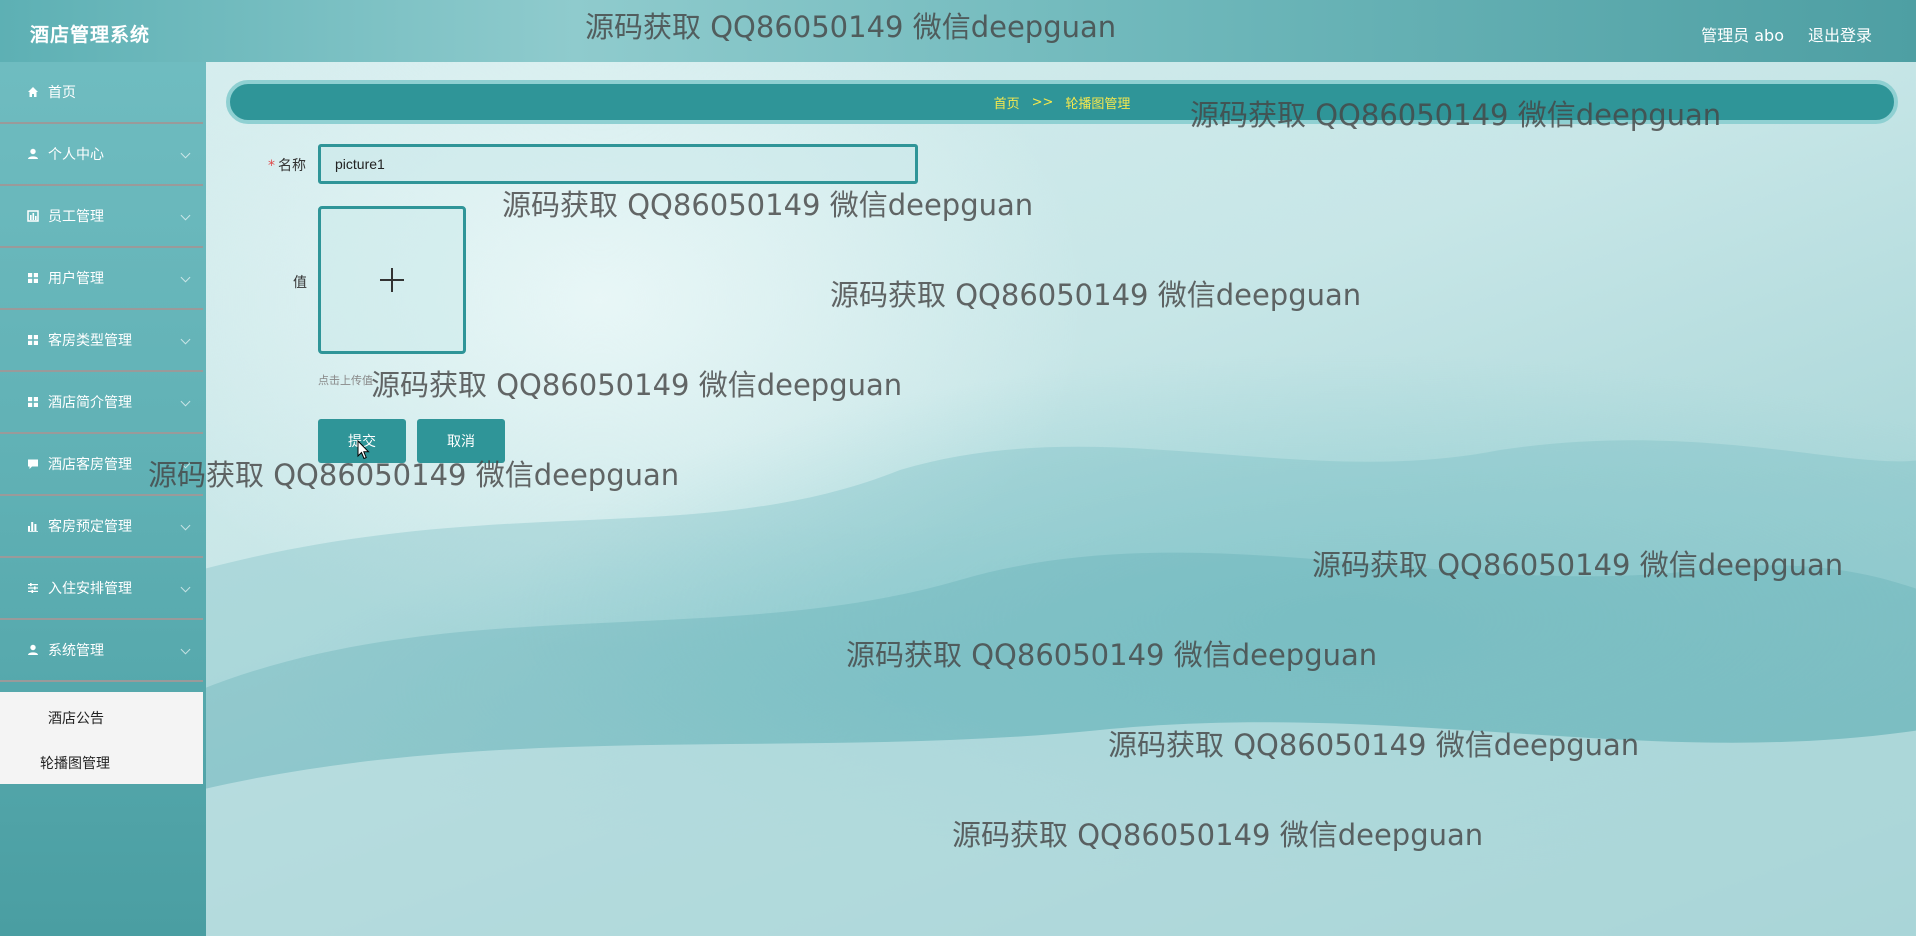 Image resolution: width=1916 pixels, height=936 pixels. I want to click on sidebar-item-reservations: 客房预定管理, so click(101, 527).